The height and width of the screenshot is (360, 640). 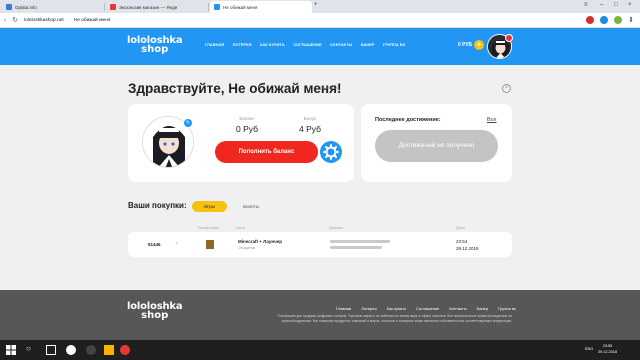 I want to click on reload-icon: ↻, so click(x=15, y=20).